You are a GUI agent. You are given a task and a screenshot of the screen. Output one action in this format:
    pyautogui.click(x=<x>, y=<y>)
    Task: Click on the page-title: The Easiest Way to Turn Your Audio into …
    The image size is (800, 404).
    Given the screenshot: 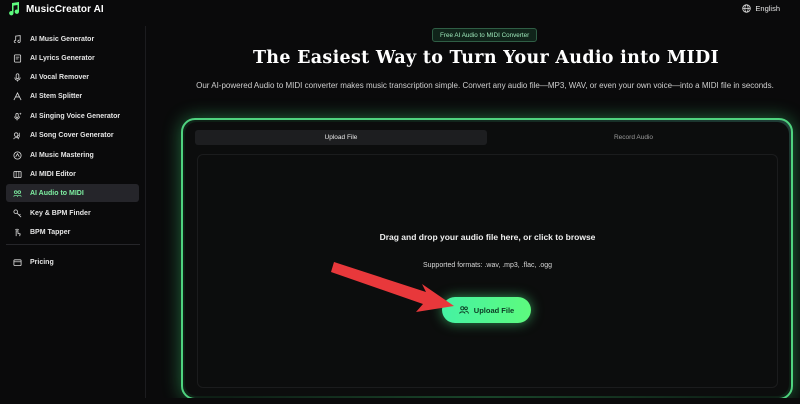 What is the action you would take?
    pyautogui.click(x=486, y=58)
    